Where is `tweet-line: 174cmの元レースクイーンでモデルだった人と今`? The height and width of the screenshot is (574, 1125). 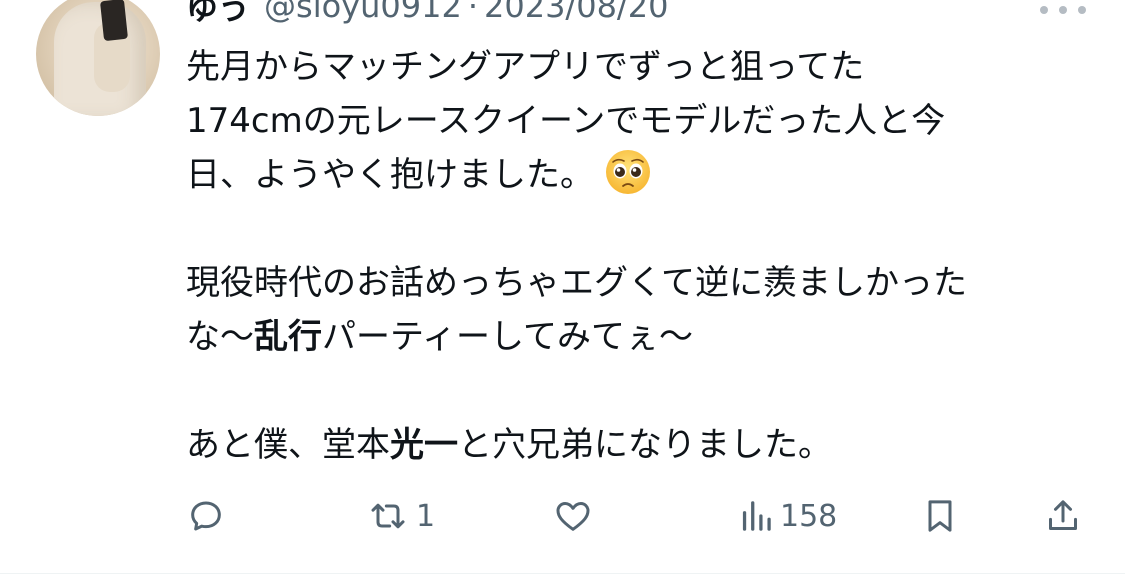 tweet-line: 174cmの元レースクイーンでモデルだった人と今 is located at coordinates (641, 121).